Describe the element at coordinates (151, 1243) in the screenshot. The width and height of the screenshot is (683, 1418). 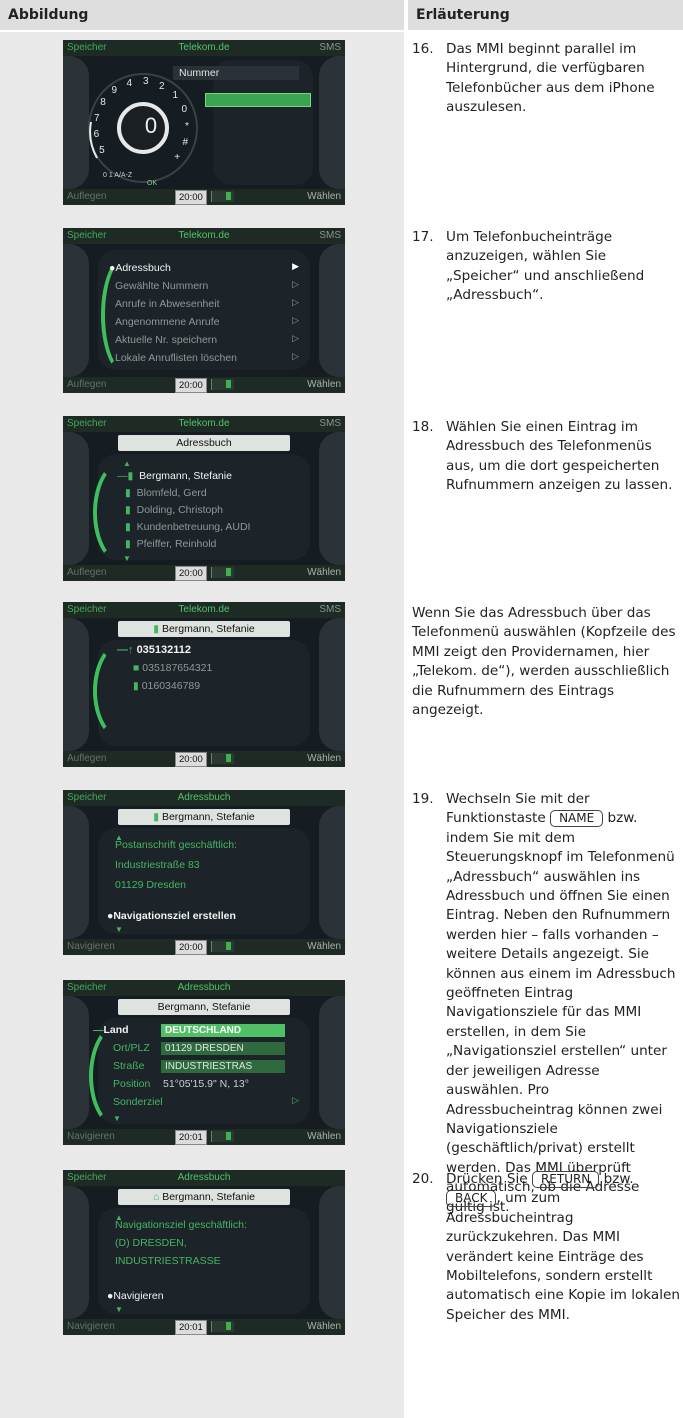
I see `destination-city: (D) DRESDEN,` at that location.